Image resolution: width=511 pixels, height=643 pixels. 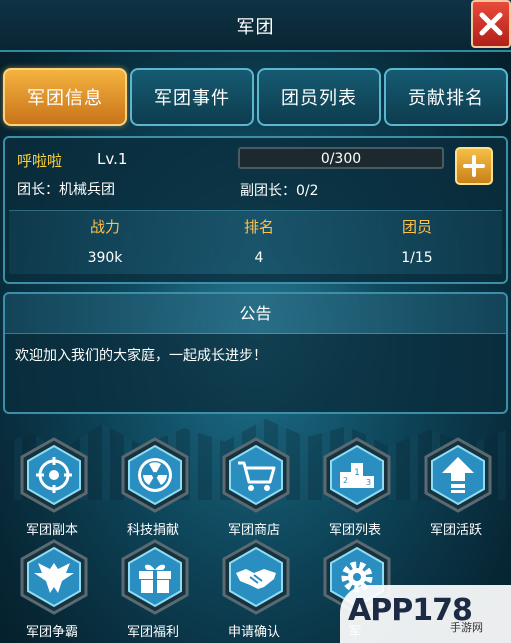 I want to click on experience-bar: 0/300, so click(x=341, y=158).